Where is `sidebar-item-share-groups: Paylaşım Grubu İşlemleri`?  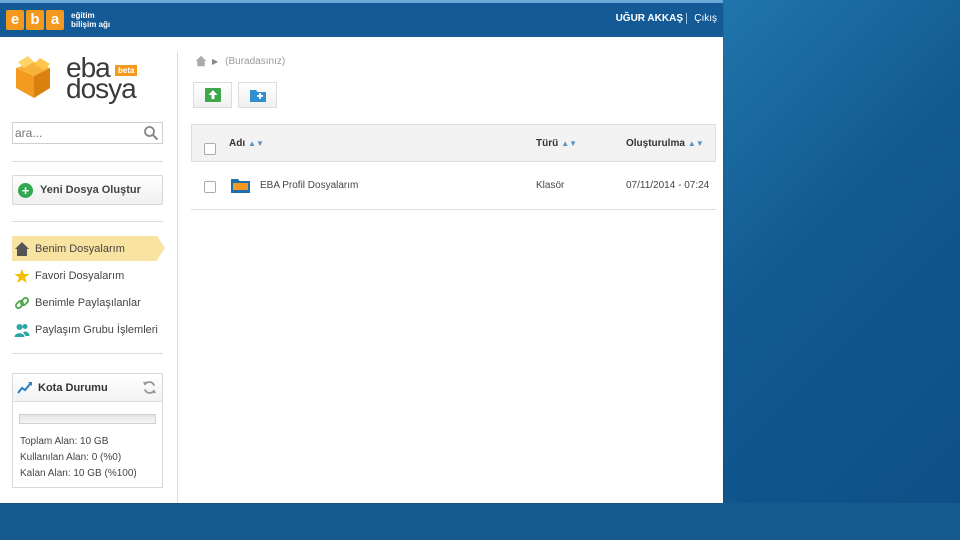 sidebar-item-share-groups: Paylaşım Grubu İşlemleri is located at coordinates (87, 329).